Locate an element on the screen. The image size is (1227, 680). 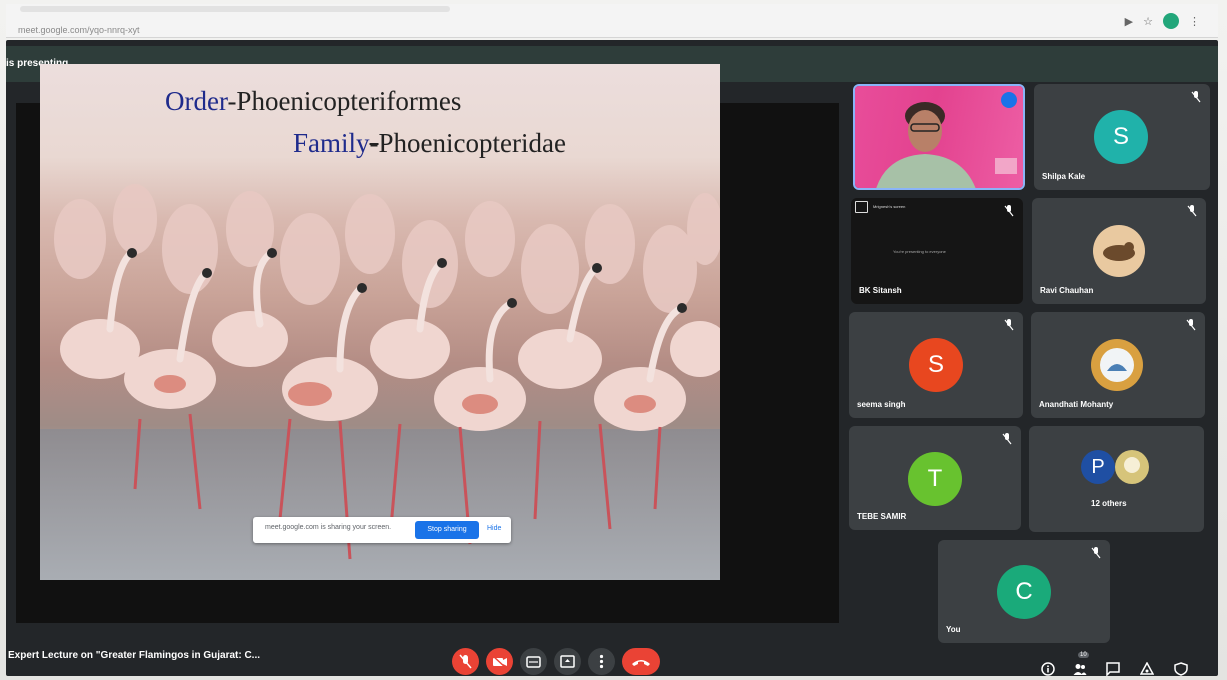
tab-strip is located at coordinates (235, 9).